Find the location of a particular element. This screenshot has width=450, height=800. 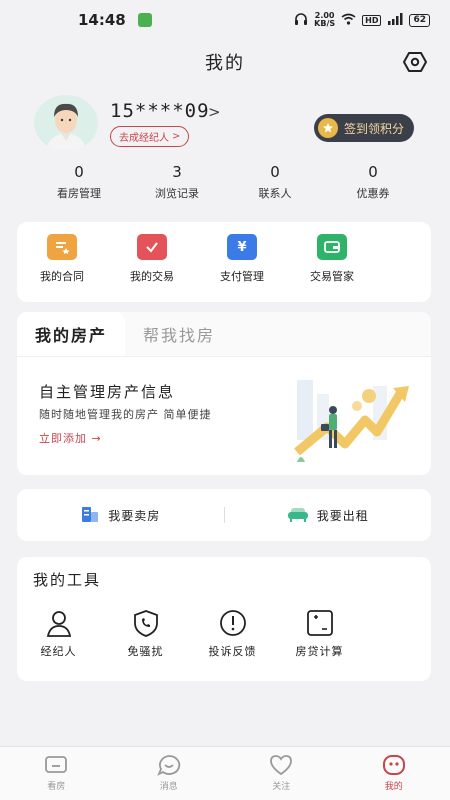

payment-icon: ¥ is located at coordinates (242, 247).